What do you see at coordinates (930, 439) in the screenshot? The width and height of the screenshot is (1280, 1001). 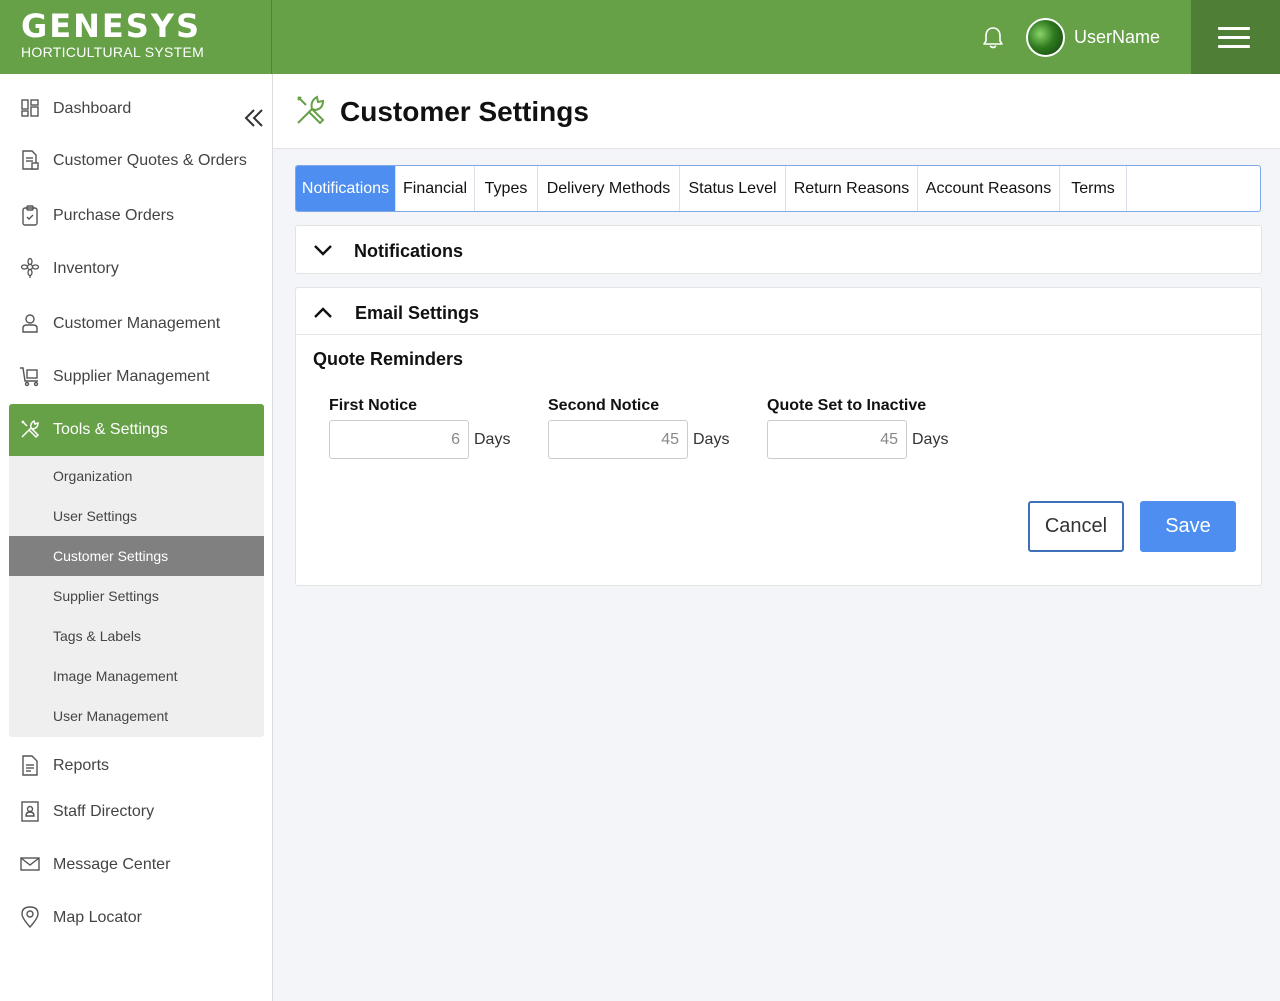 I see `quote-inactive-unit: Days` at bounding box center [930, 439].